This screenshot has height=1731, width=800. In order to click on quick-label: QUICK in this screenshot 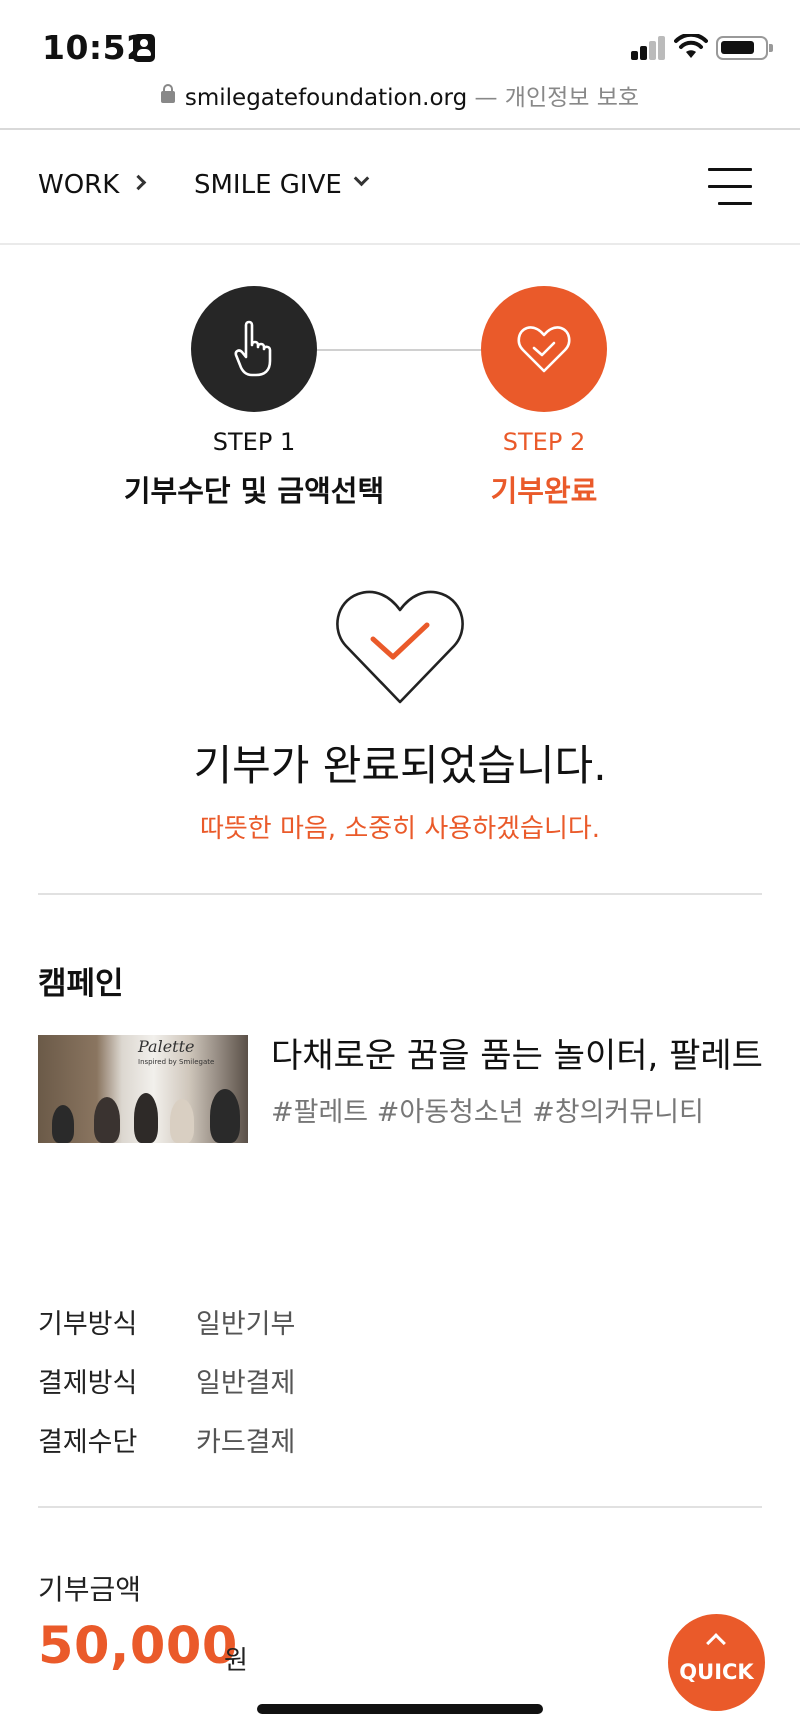, I will do `click(716, 1672)`.